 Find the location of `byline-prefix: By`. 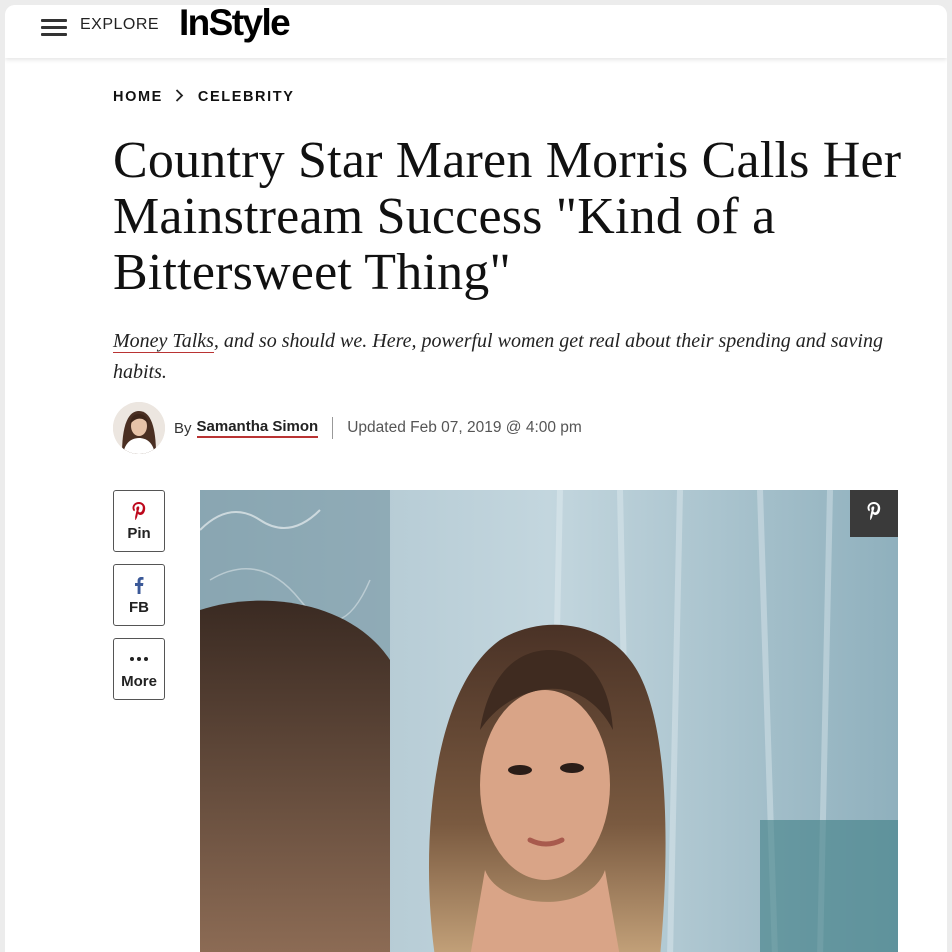

byline-prefix: By is located at coordinates (183, 428).